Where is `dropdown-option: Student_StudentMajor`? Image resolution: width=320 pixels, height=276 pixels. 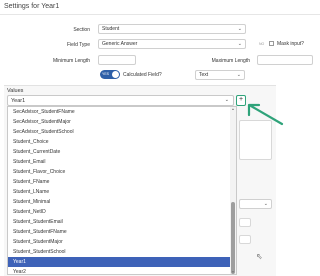 dropdown-option: Student_StudentMajor is located at coordinates (122, 242).